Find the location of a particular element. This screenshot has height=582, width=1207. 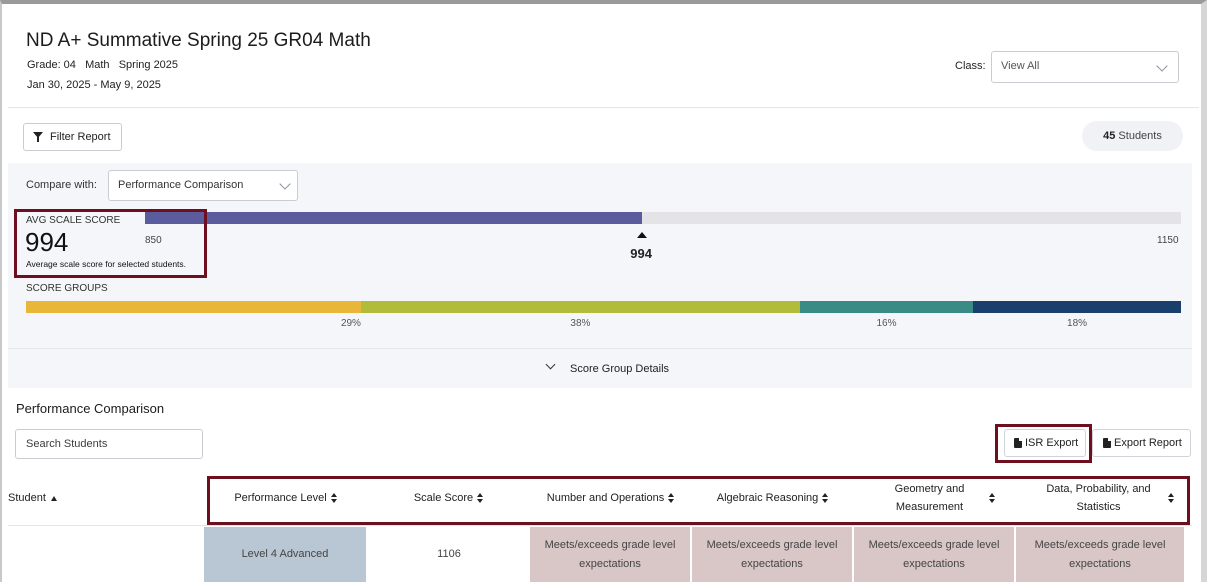

search-students-input is located at coordinates (109, 444).